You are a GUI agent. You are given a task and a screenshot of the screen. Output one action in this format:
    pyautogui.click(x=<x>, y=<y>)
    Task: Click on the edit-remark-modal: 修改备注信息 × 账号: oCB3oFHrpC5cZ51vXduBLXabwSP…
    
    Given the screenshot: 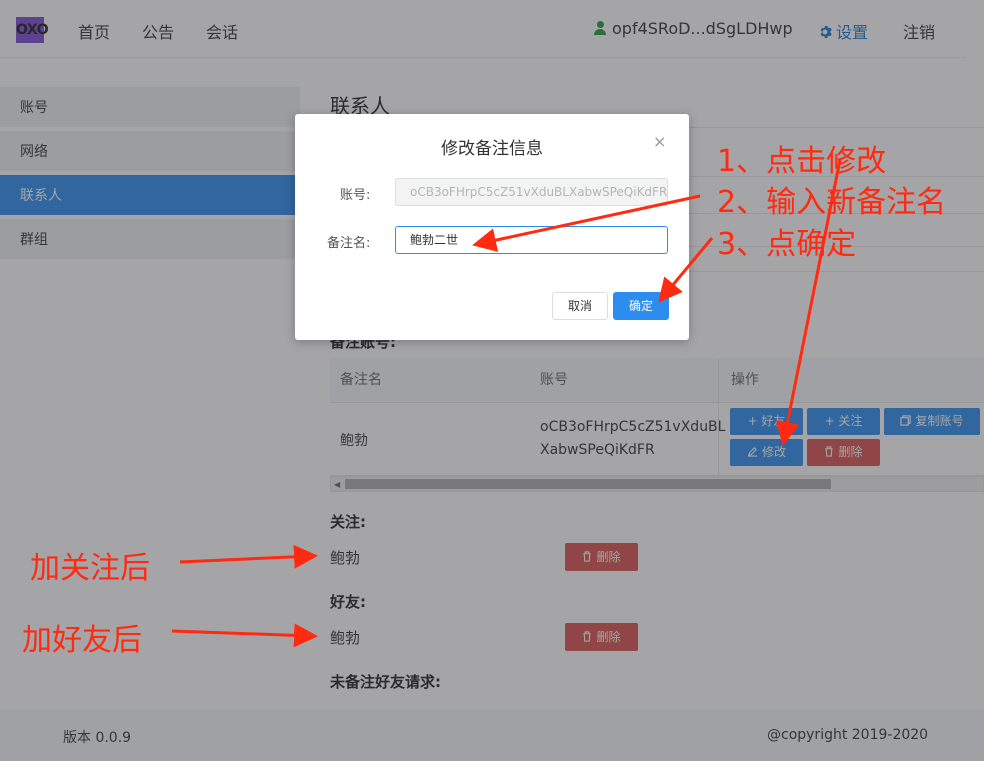 What is the action you would take?
    pyautogui.click(x=492, y=227)
    